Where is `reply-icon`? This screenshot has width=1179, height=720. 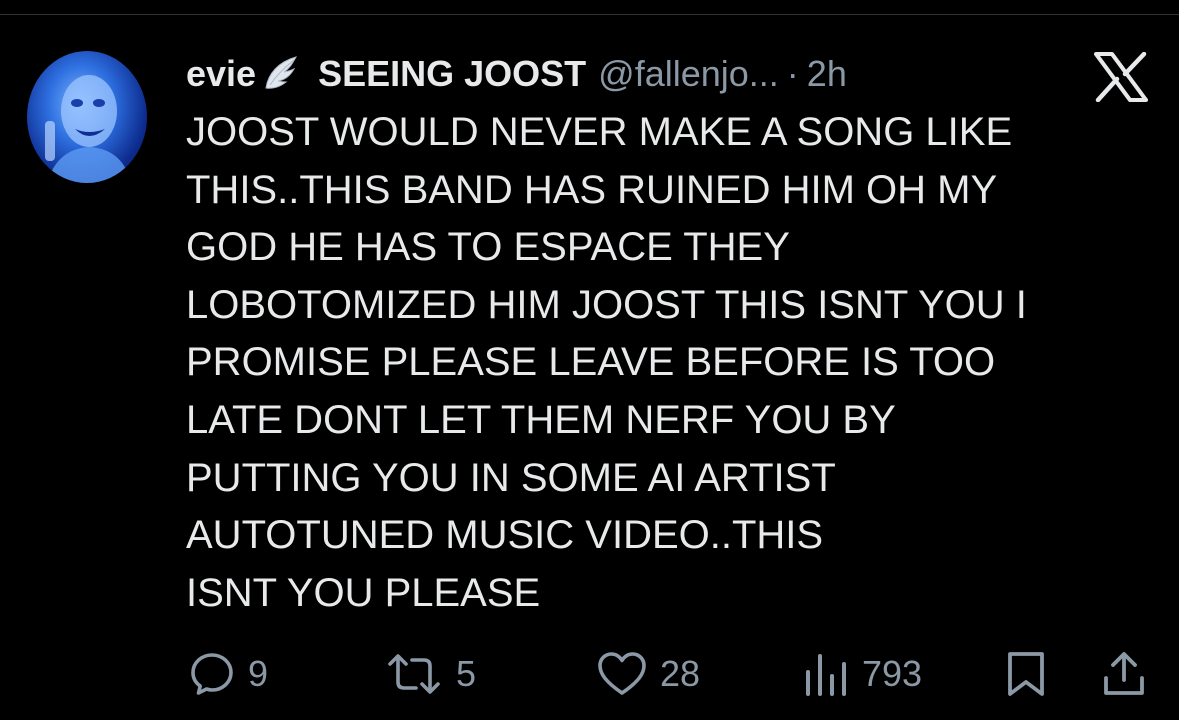 reply-icon is located at coordinates (212, 674).